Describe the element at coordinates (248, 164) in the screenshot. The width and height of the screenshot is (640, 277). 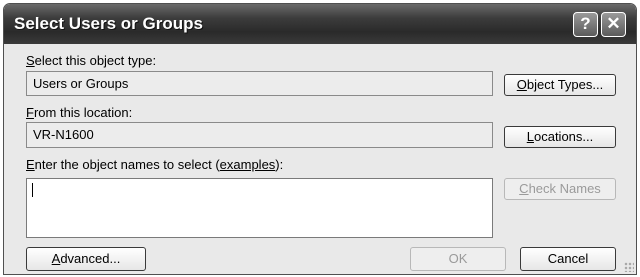
I see `examples-link: examples` at that location.